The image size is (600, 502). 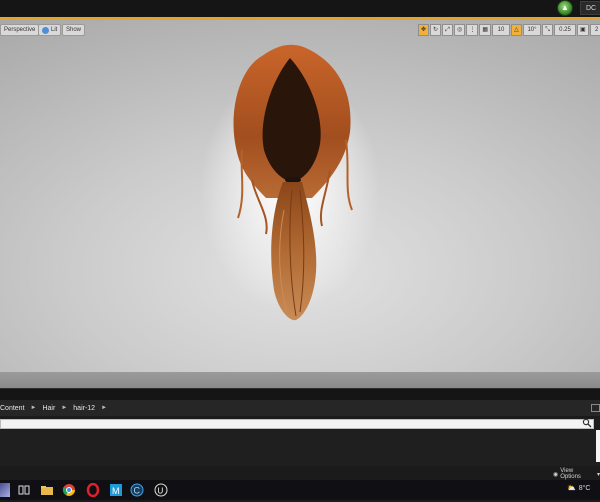 I want to click on search-row, so click(x=300, y=424).